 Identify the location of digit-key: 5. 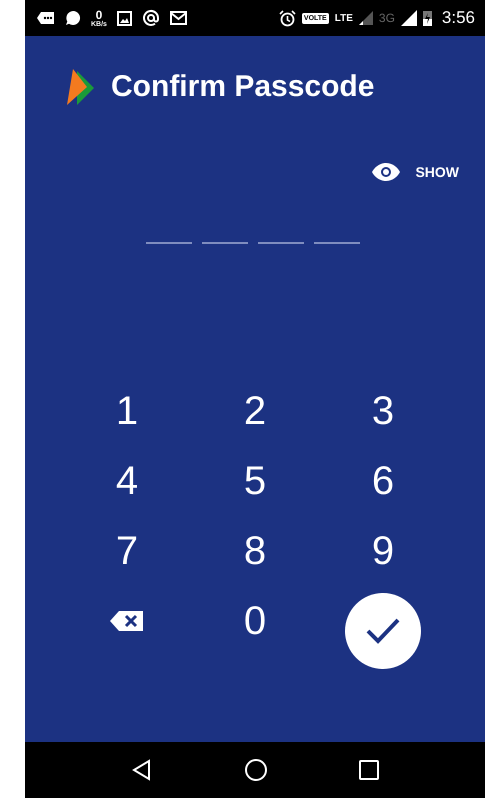
(255, 481).